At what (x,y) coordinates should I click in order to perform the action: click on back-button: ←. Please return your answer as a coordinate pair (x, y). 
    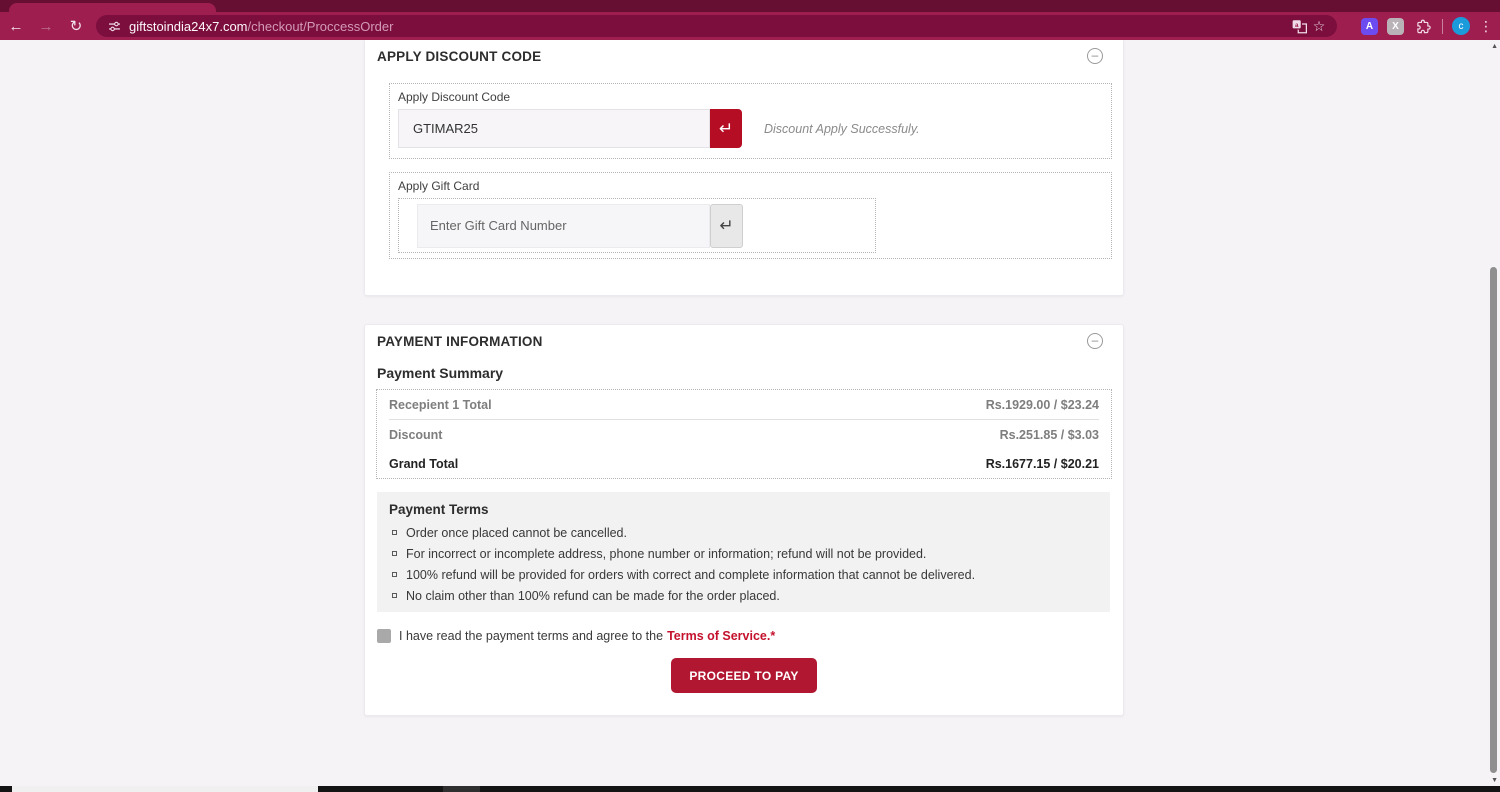
    Looking at the image, I should click on (16, 26).